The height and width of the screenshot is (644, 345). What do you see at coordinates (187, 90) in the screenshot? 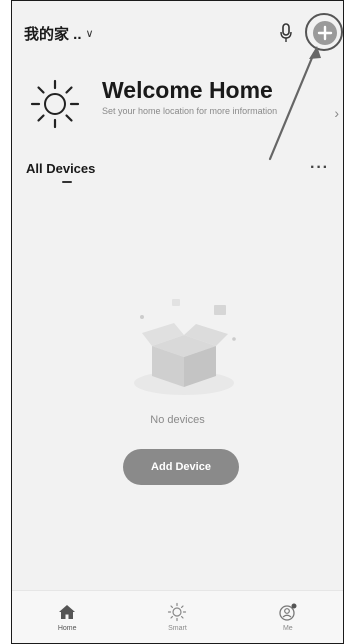
I see `welcome-title: Welcome Home` at bounding box center [187, 90].